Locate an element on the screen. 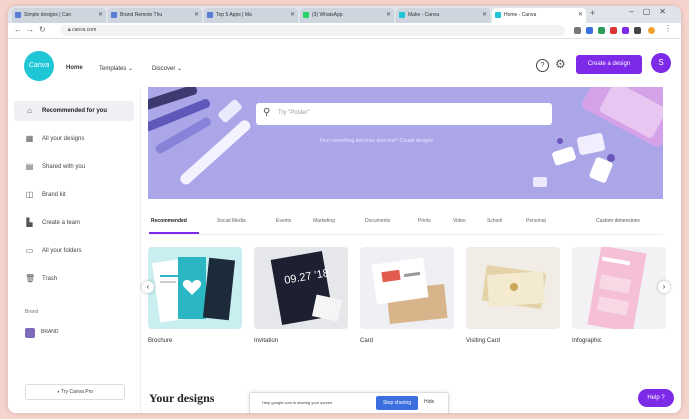  tab-events: Events is located at coordinates (283, 221).